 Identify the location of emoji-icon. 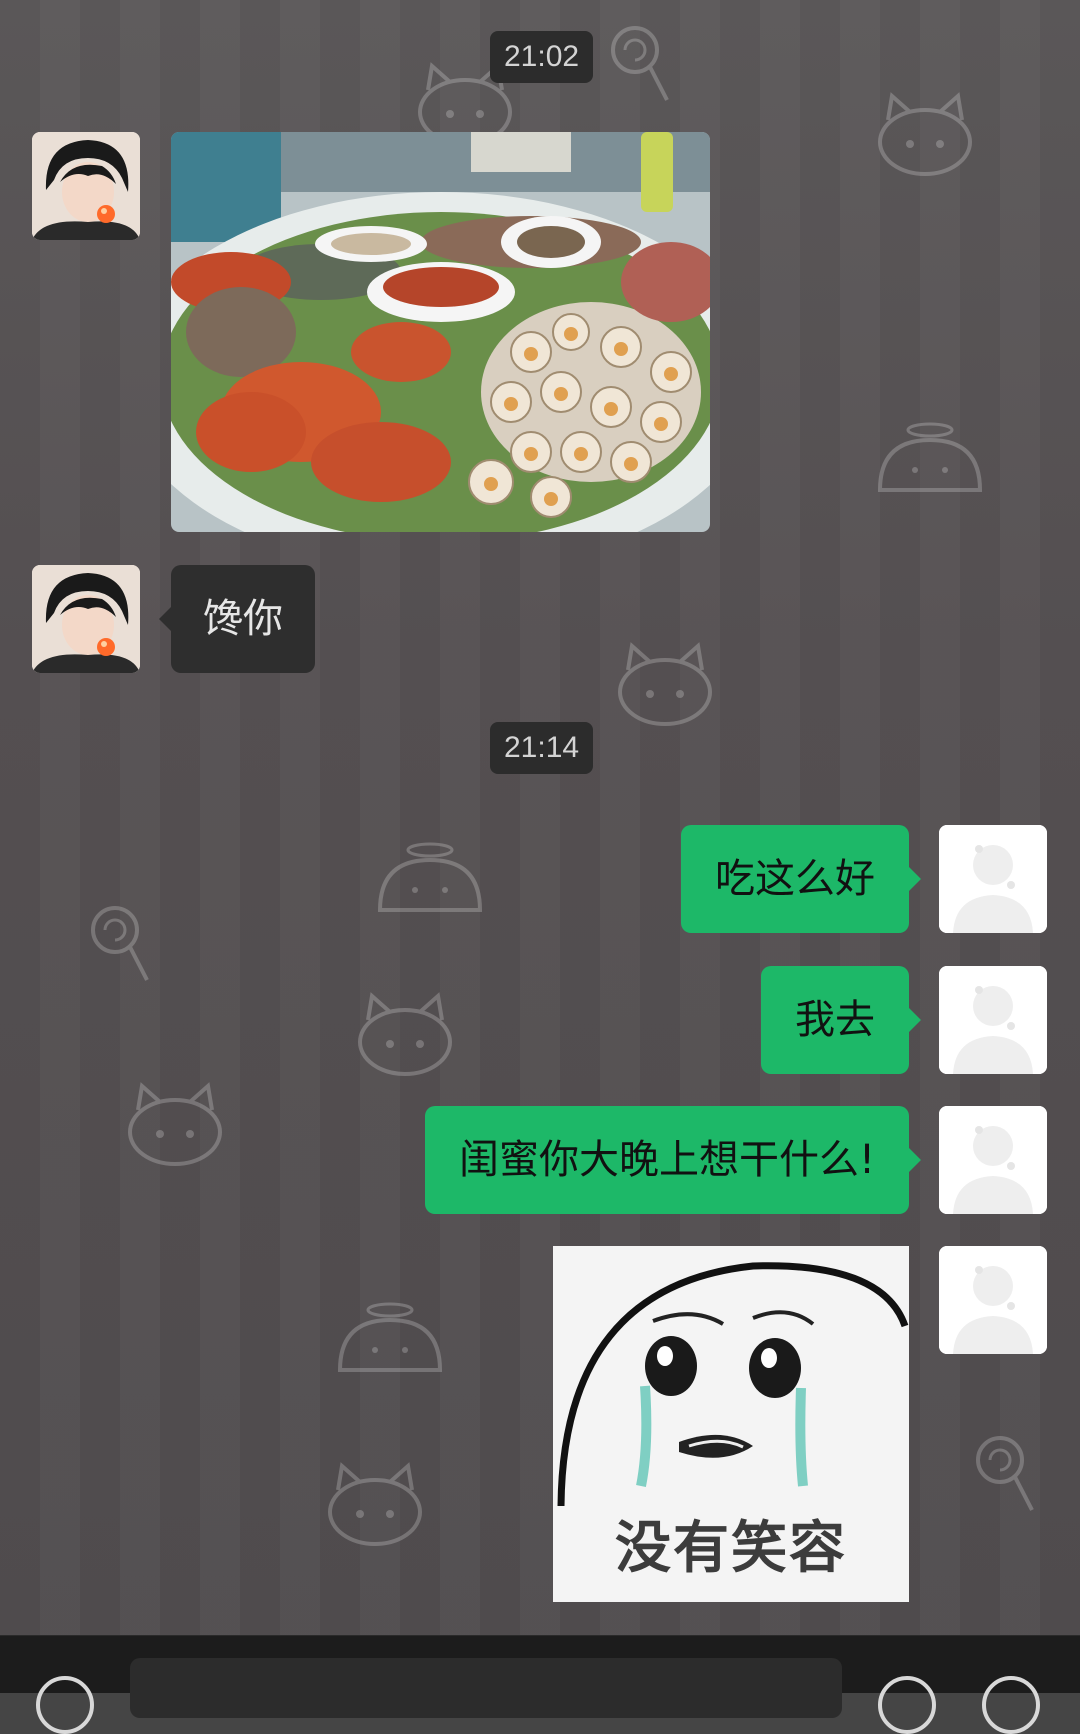
(907, 1705).